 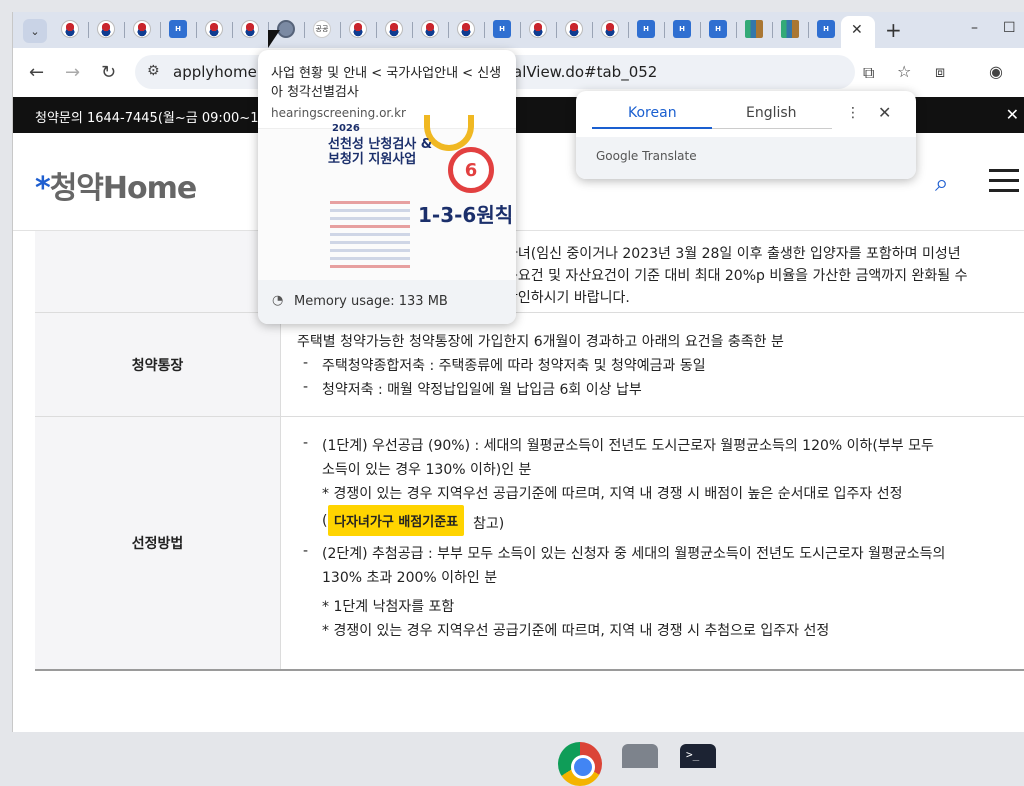 I want to click on list-item: 청약저축 : 매월 약정납입일에 월 납입금 6회 이상 납부, so click(x=482, y=390).